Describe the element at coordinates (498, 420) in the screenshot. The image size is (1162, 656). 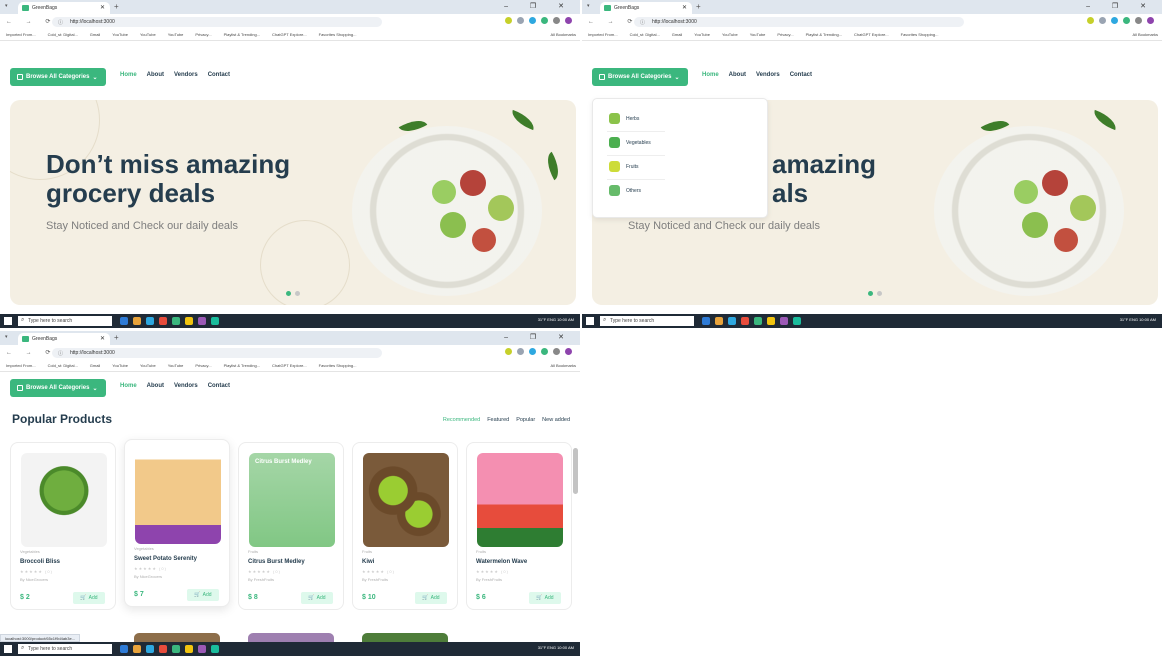
I see `filter-featured: Featured` at that location.